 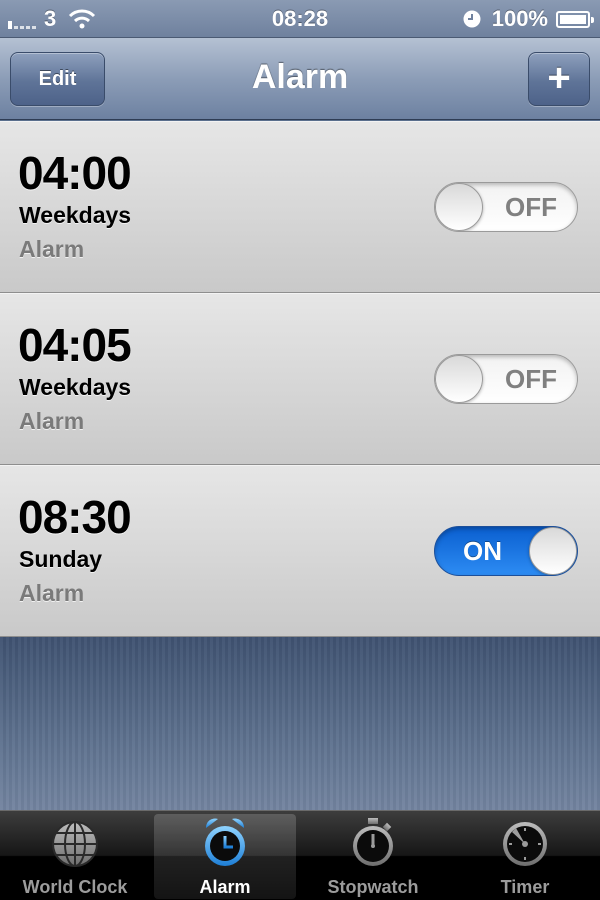 I want to click on battery-percent: 100%, so click(x=519, y=18).